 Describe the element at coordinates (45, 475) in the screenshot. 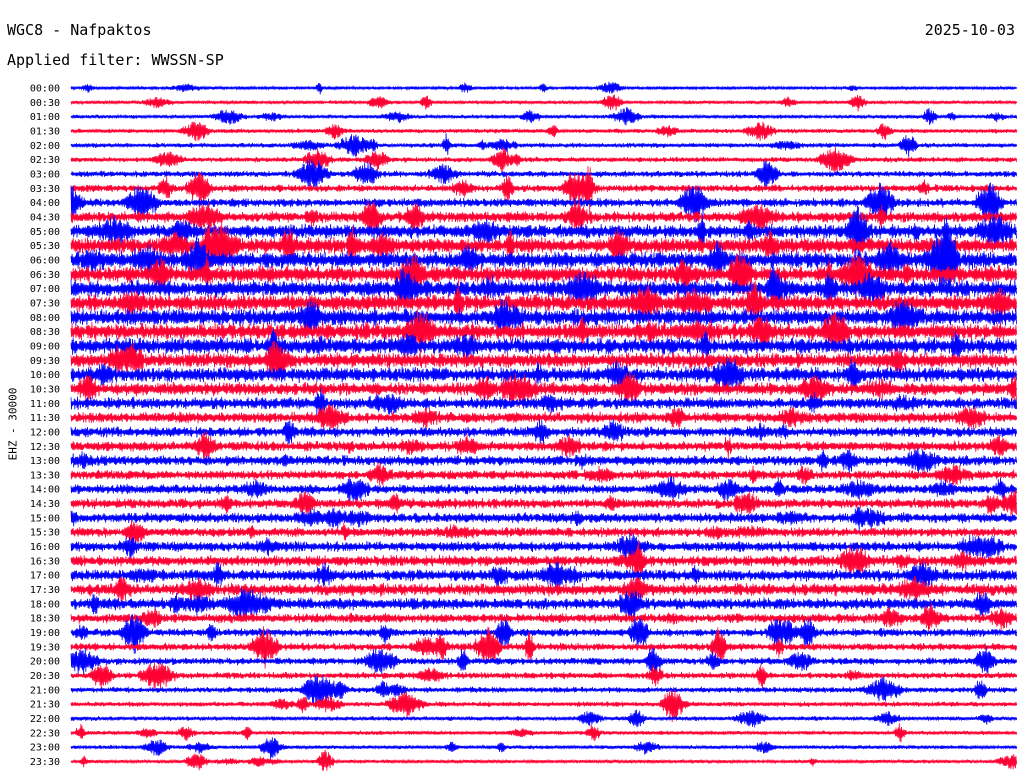

I see `row-time-label: 13:30` at that location.